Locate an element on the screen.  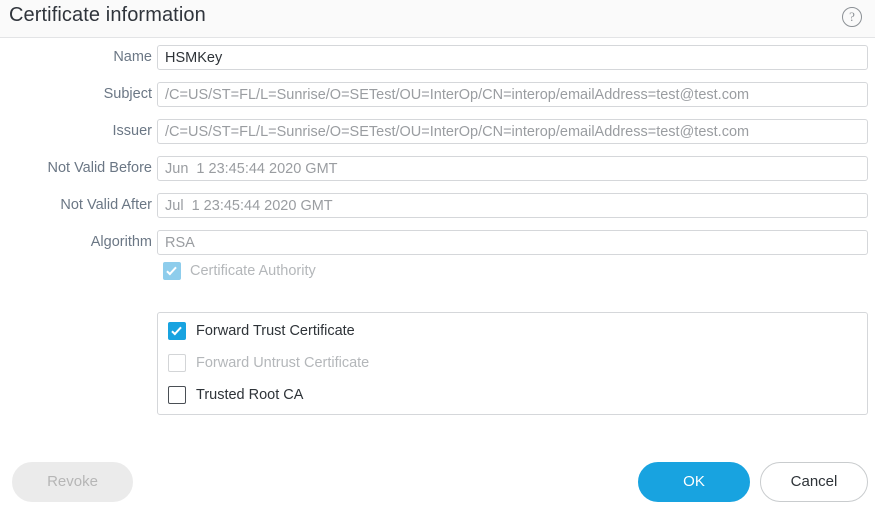
checkbox-trusted-root-ca is located at coordinates (177, 395).